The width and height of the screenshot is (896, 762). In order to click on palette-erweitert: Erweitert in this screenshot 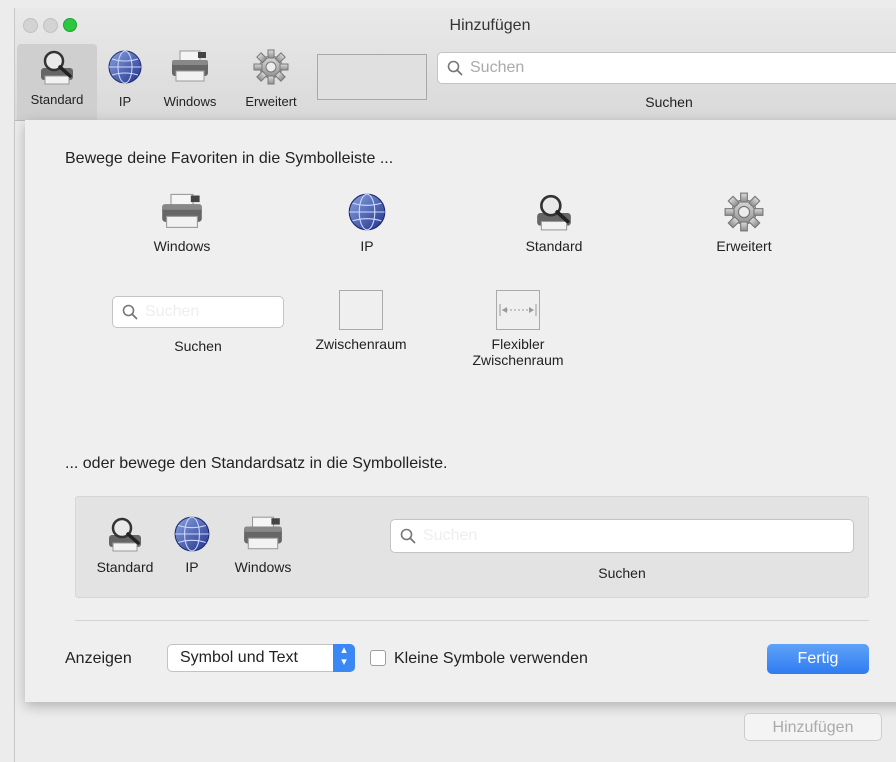, I will do `click(744, 223)`.